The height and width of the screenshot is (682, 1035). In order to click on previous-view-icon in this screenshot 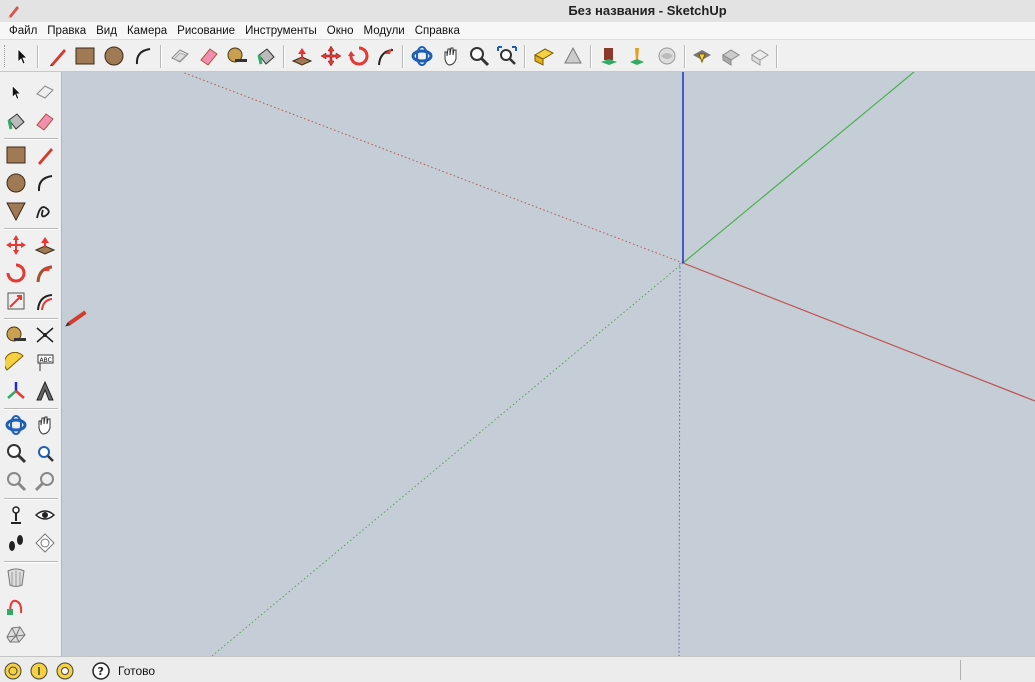, I will do `click(16, 481)`.